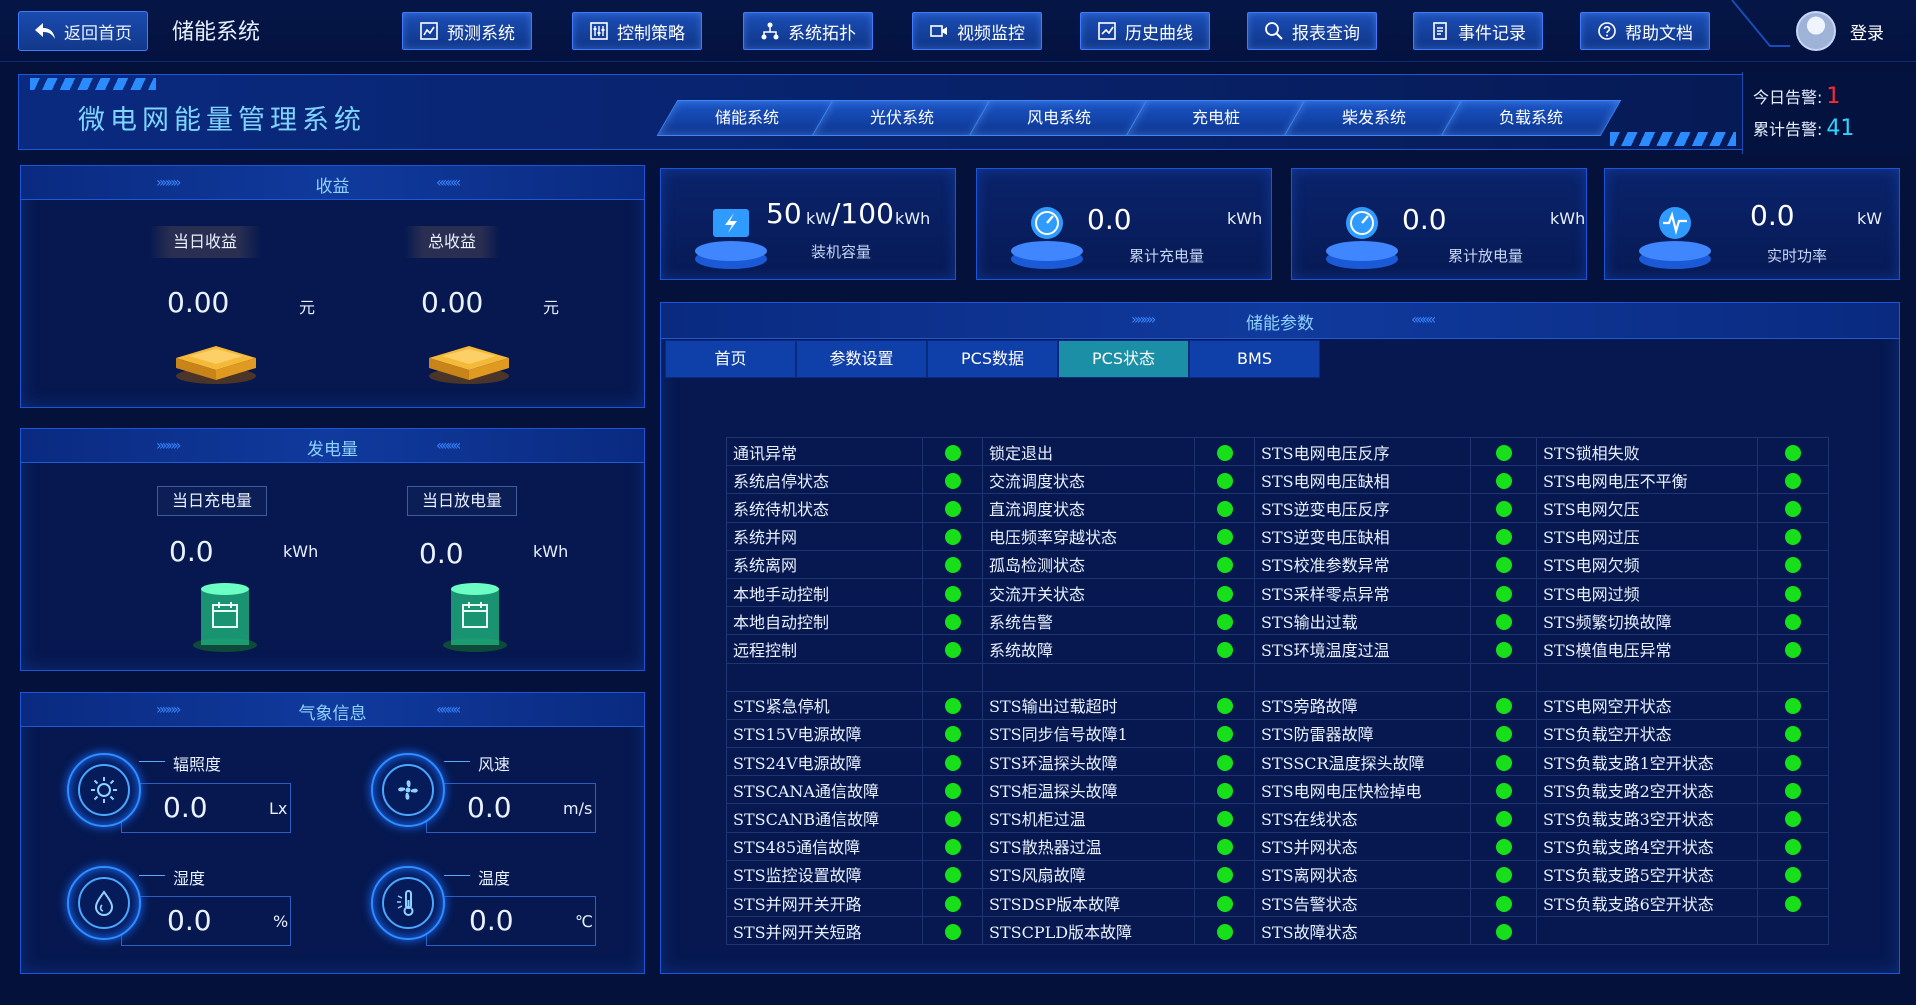  I want to click on nav-button-help: 帮助文档, so click(1645, 31).